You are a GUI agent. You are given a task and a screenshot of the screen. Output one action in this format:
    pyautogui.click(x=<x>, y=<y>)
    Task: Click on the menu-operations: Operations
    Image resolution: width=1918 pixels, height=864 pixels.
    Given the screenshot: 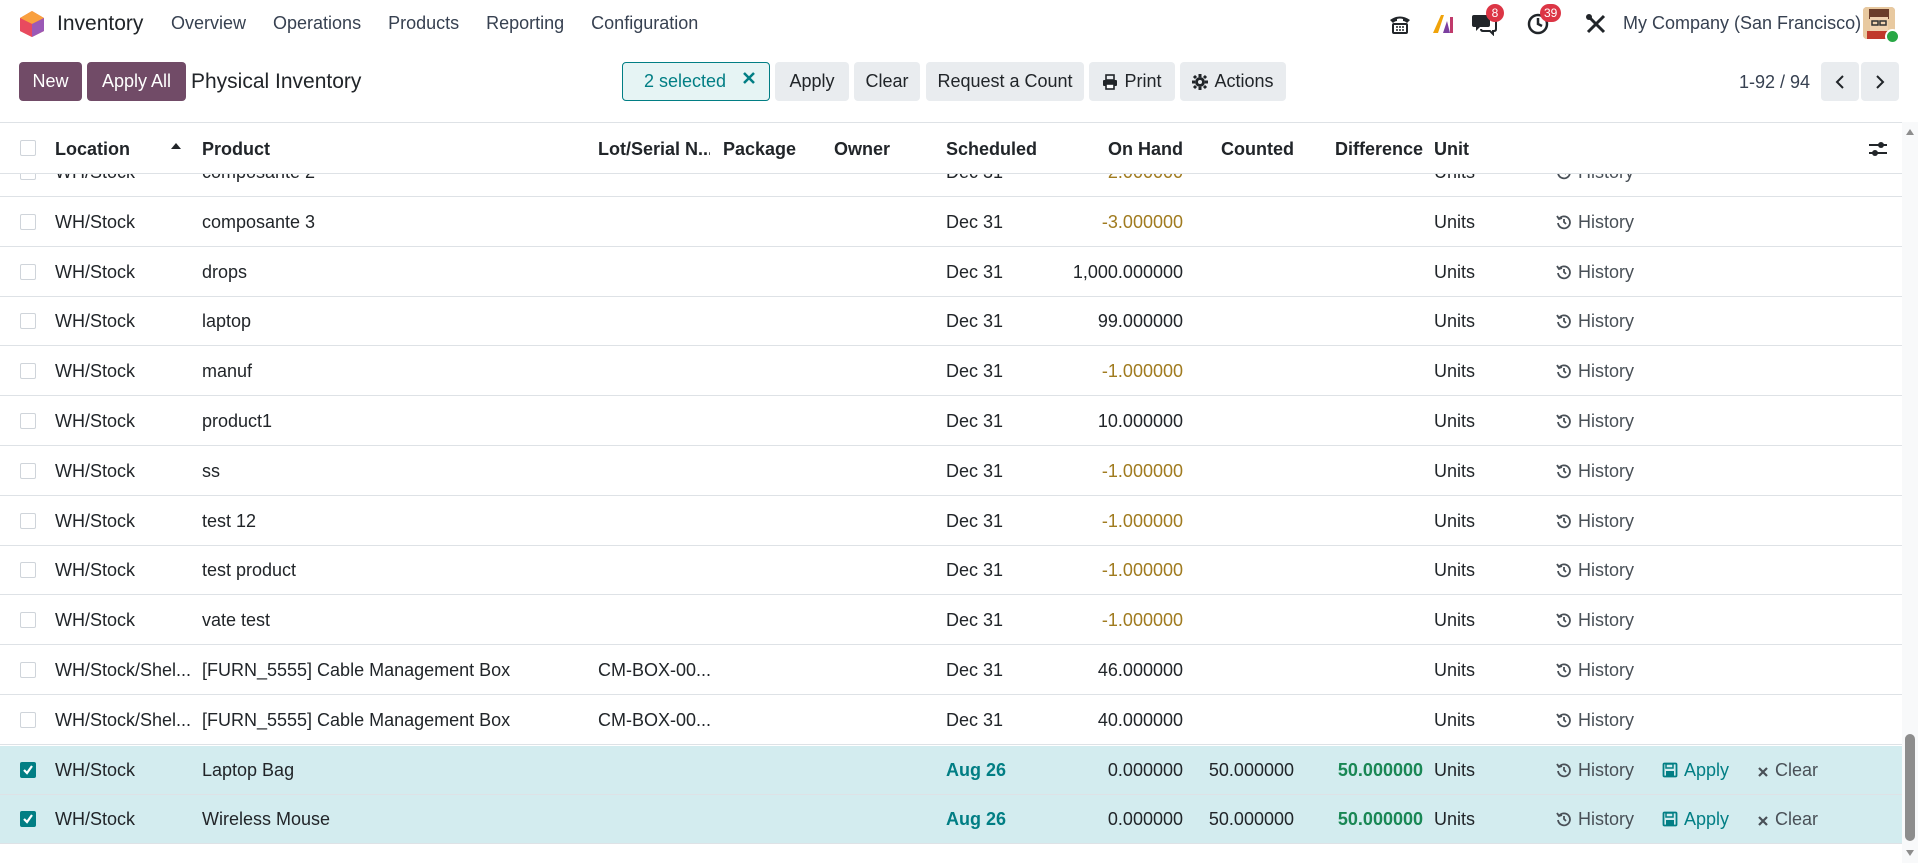 What is the action you would take?
    pyautogui.click(x=317, y=23)
    